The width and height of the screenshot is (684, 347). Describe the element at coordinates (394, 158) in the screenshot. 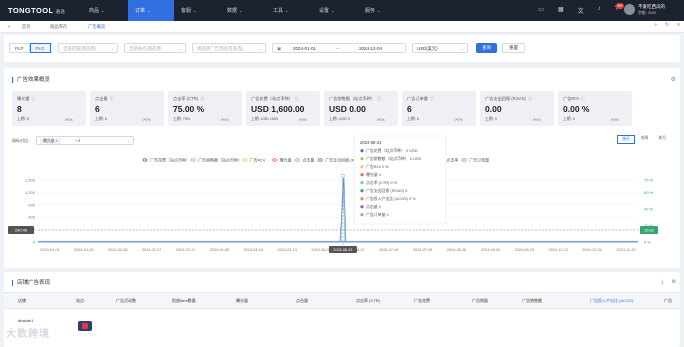

I see `tooltip-row: 广告销售额（站点币种） 0 USD` at that location.